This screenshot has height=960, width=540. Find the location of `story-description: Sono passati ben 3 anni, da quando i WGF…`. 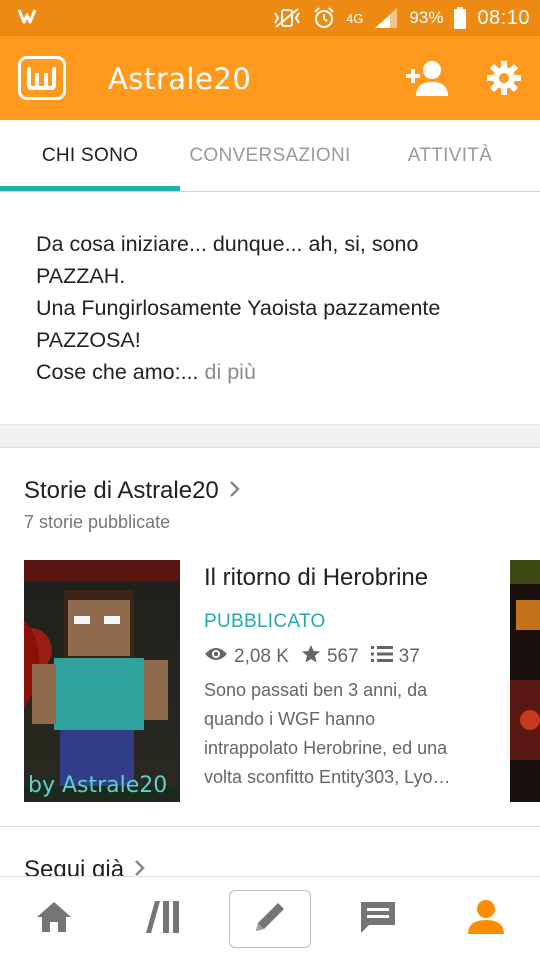

story-description: Sono passati ben 3 anni, da quando i WGF… is located at coordinates (344, 734).